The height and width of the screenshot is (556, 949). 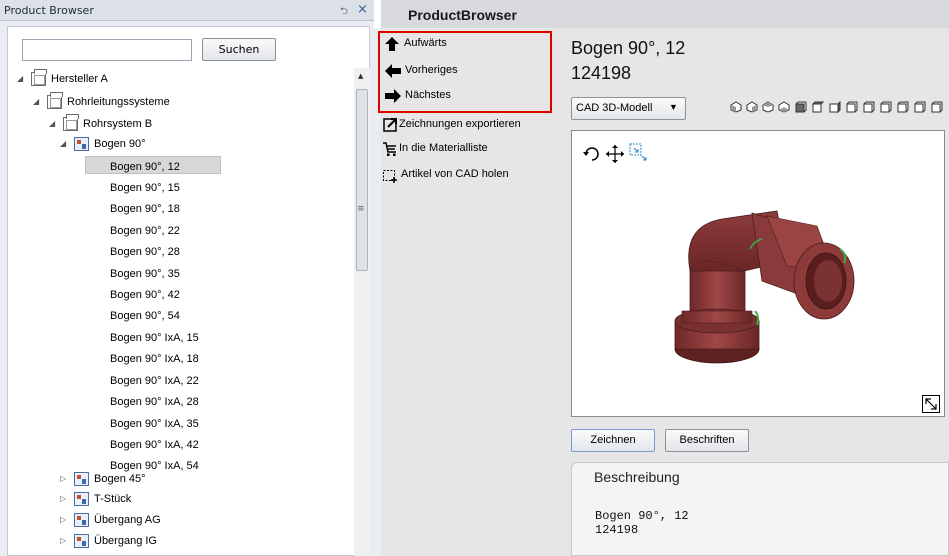 I want to click on tree-node-category-collapsed: ▷ Übergang IG, so click(x=160, y=541).